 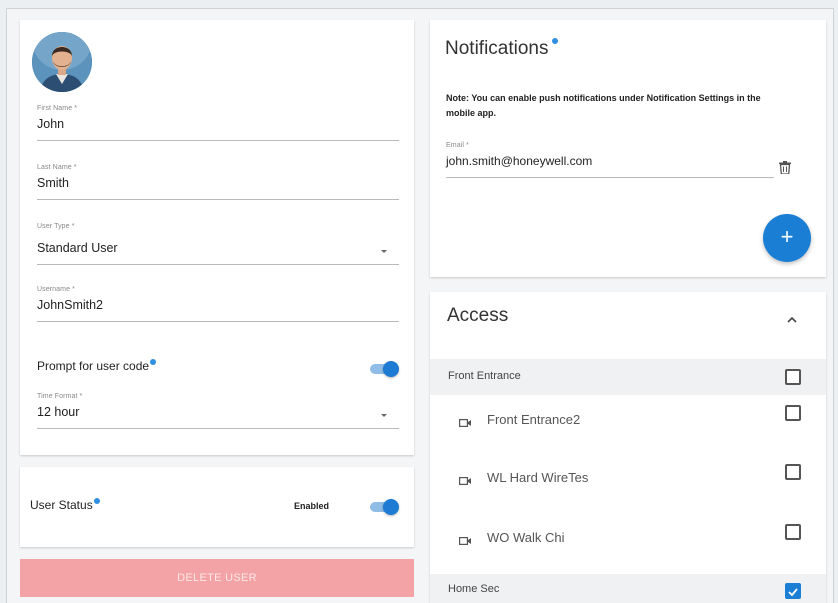 I want to click on access-item-label: Front Entrance2, so click(x=534, y=419).